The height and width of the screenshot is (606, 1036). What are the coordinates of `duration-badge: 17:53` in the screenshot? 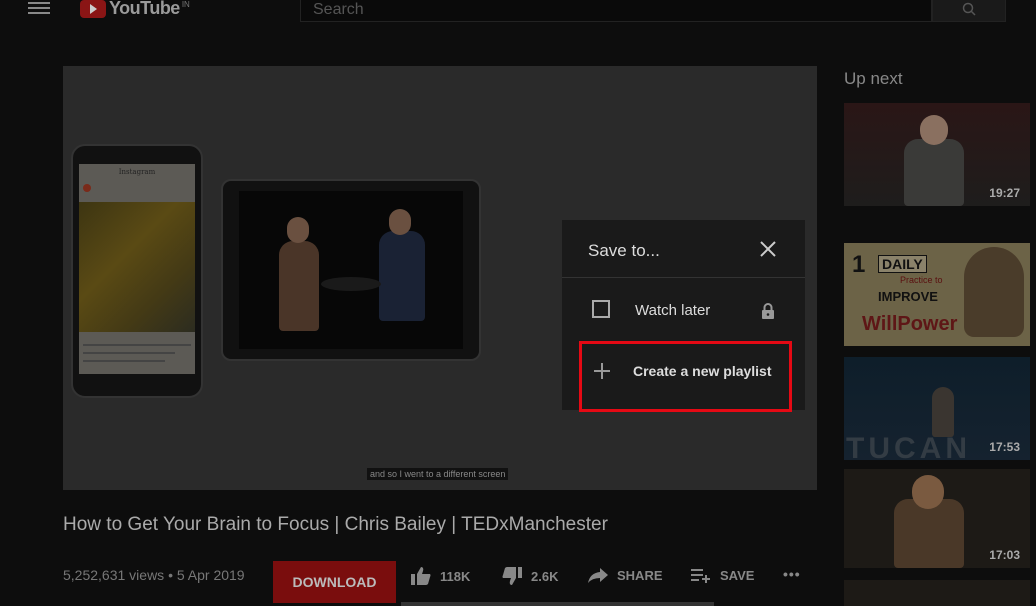 It's located at (1004, 447).